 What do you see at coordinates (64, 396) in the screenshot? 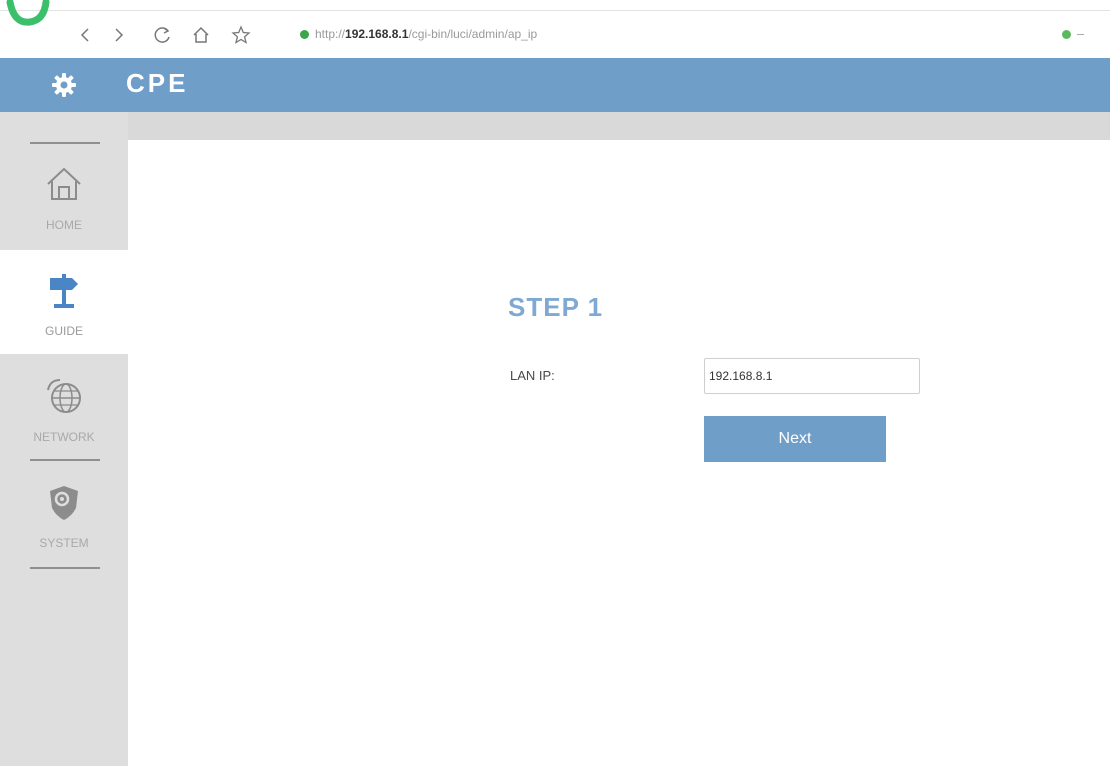
I see `globe-icon` at bounding box center [64, 396].